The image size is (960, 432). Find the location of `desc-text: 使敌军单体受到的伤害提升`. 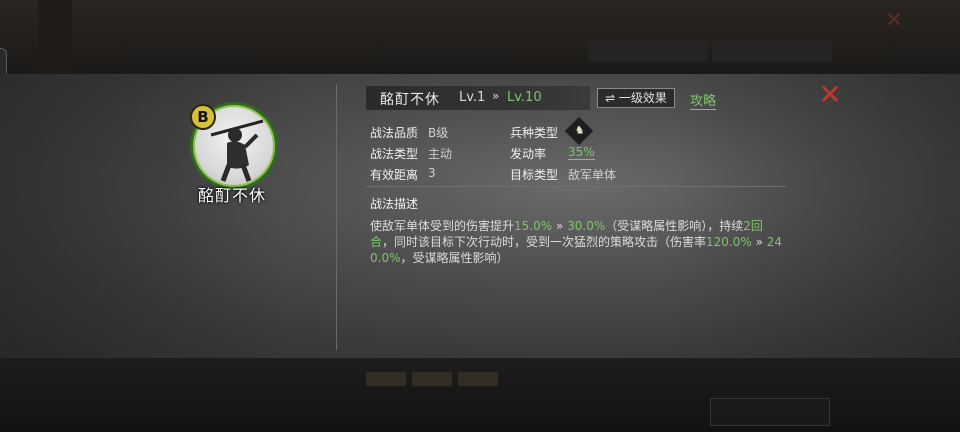

desc-text: 使敌军单体受到的伤害提升 is located at coordinates (442, 226).